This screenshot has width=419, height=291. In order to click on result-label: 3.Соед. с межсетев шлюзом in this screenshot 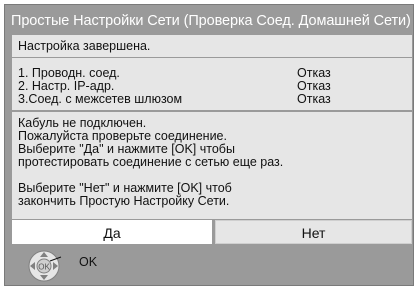, I will do `click(100, 99)`.